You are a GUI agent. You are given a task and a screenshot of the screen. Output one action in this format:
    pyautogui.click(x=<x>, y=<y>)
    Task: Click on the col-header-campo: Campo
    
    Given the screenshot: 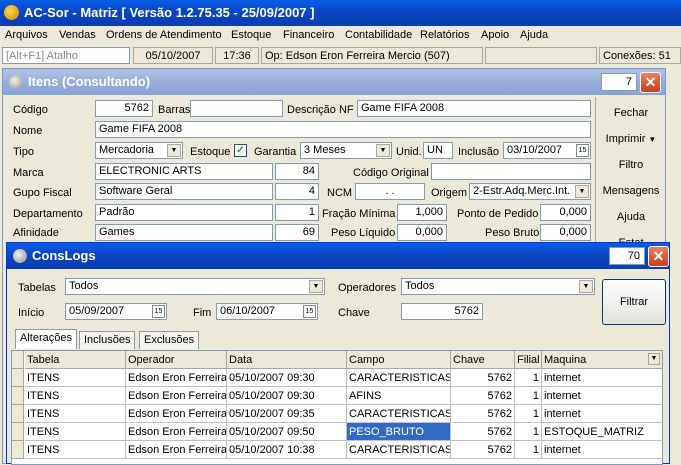 What is the action you would take?
    pyautogui.click(x=399, y=360)
    